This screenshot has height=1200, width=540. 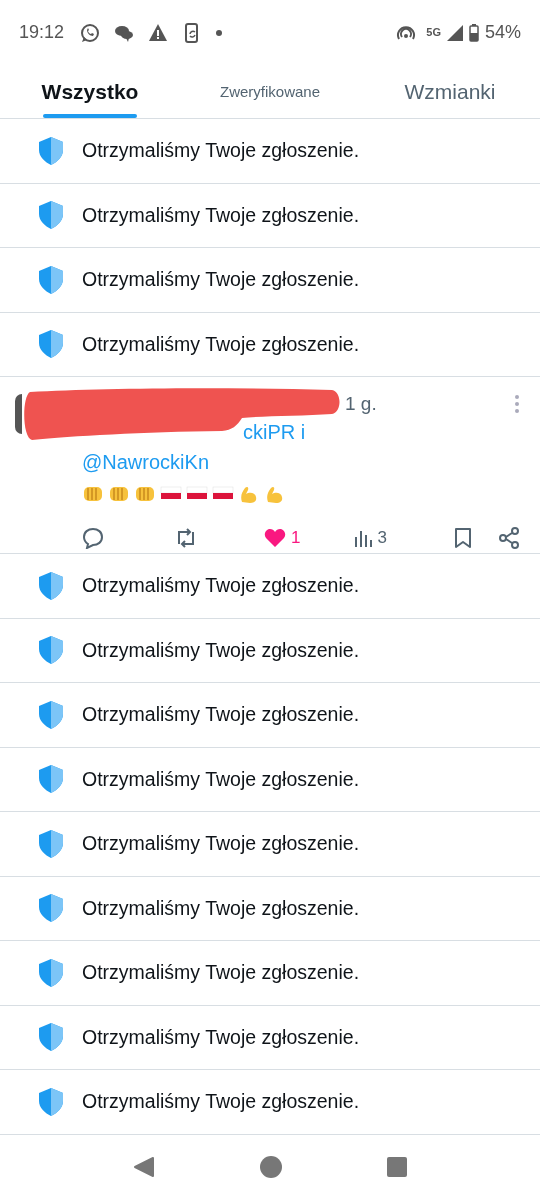 What do you see at coordinates (463, 538) in the screenshot?
I see `bookmark-icon` at bounding box center [463, 538].